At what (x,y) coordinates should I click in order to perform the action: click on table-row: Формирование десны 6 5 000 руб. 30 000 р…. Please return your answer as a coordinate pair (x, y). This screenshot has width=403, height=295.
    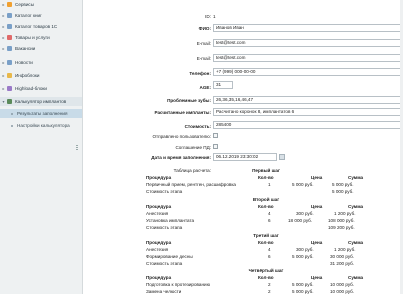
    Looking at the image, I should click on (266, 257).